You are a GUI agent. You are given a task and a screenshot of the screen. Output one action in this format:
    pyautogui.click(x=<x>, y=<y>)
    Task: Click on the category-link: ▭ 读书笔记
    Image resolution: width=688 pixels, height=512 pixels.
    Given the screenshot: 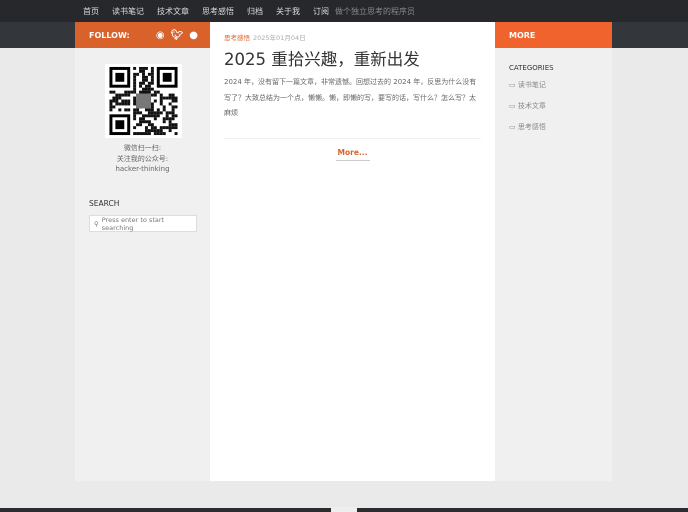 What is the action you would take?
    pyautogui.click(x=560, y=86)
    